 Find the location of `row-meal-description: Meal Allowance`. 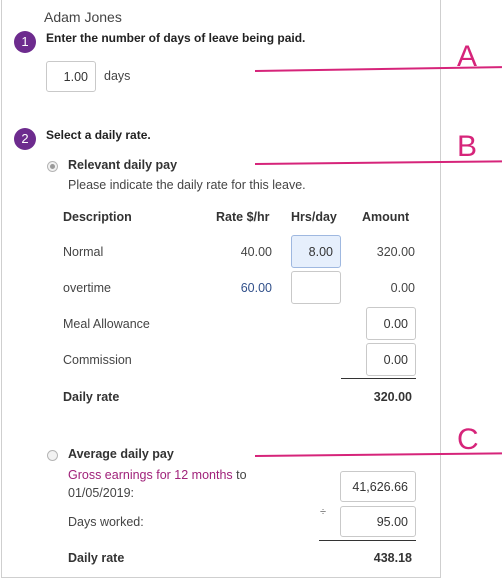

row-meal-description: Meal Allowance is located at coordinates (106, 324).